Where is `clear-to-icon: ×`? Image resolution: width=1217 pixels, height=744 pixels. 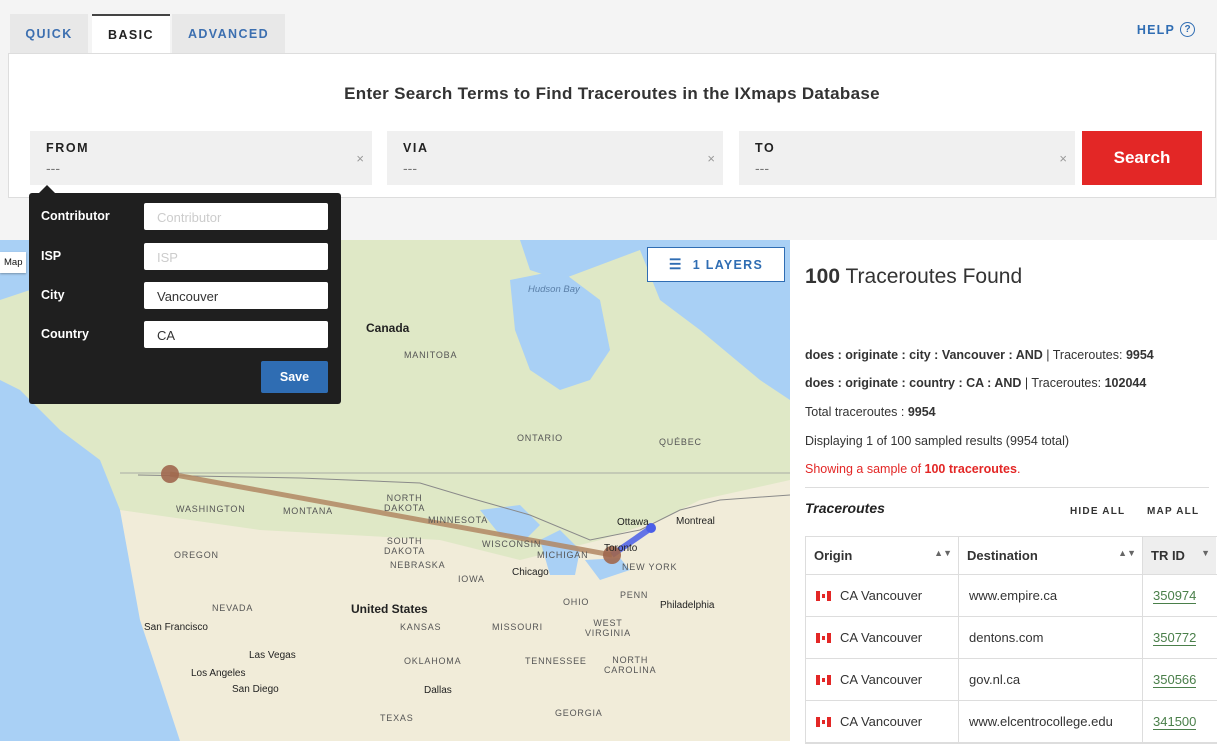
clear-to-icon: × is located at coordinates (1063, 158).